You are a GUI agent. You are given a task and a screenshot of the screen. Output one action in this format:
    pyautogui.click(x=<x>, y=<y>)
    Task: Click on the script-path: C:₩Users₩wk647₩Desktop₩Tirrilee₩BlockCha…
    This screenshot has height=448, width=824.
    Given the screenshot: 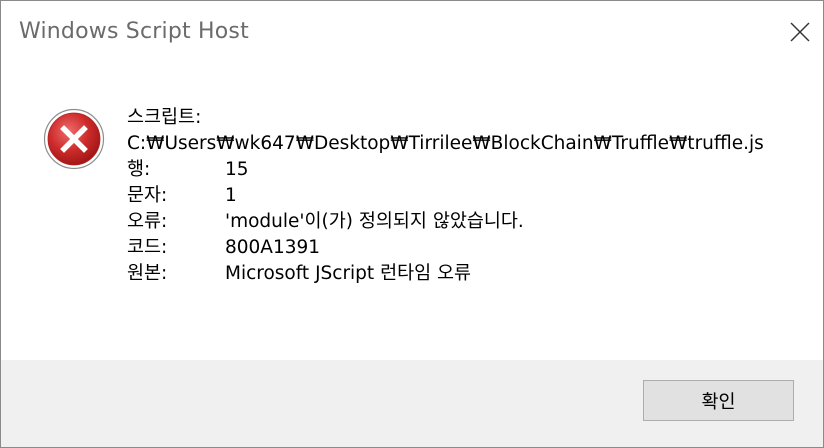 What is the action you would take?
    pyautogui.click(x=445, y=143)
    